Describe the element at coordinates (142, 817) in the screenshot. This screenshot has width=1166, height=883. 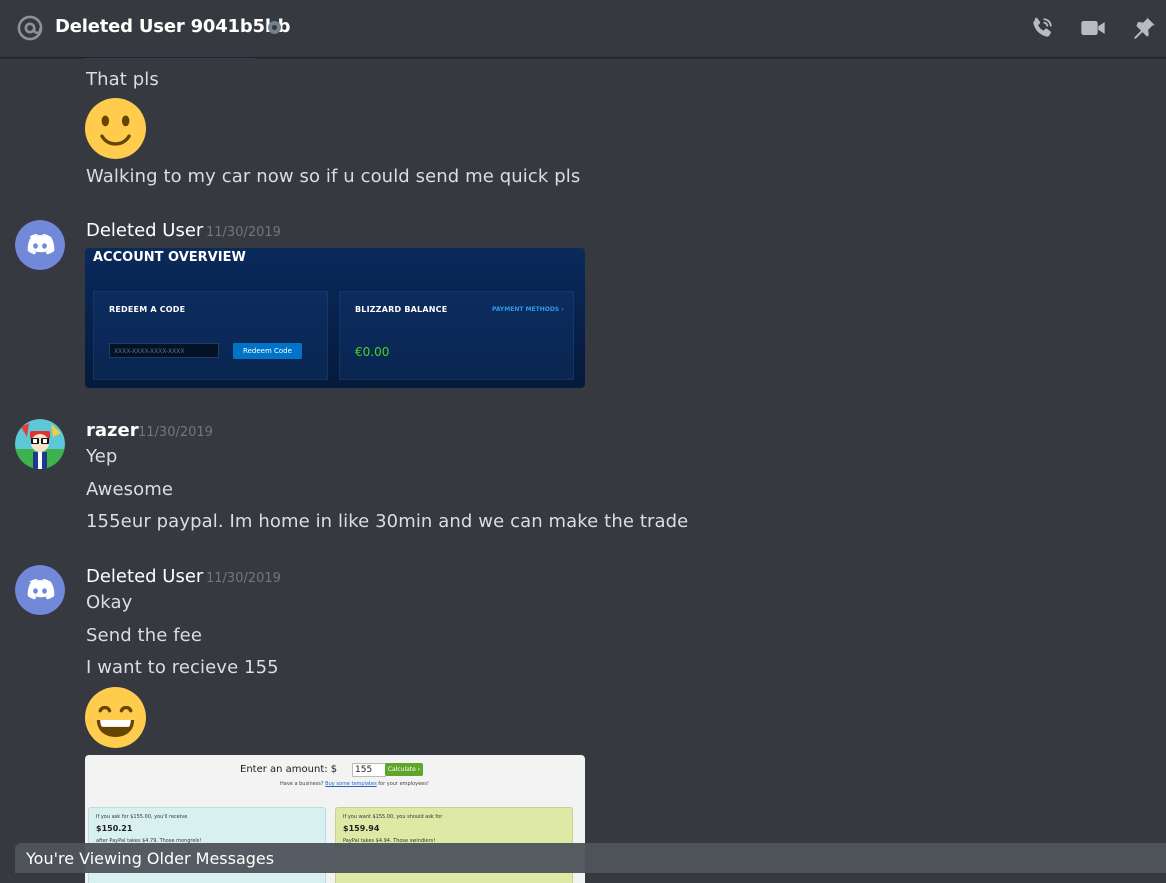
I see `receive-line: If you ask for $155.00, you'll receive` at that location.